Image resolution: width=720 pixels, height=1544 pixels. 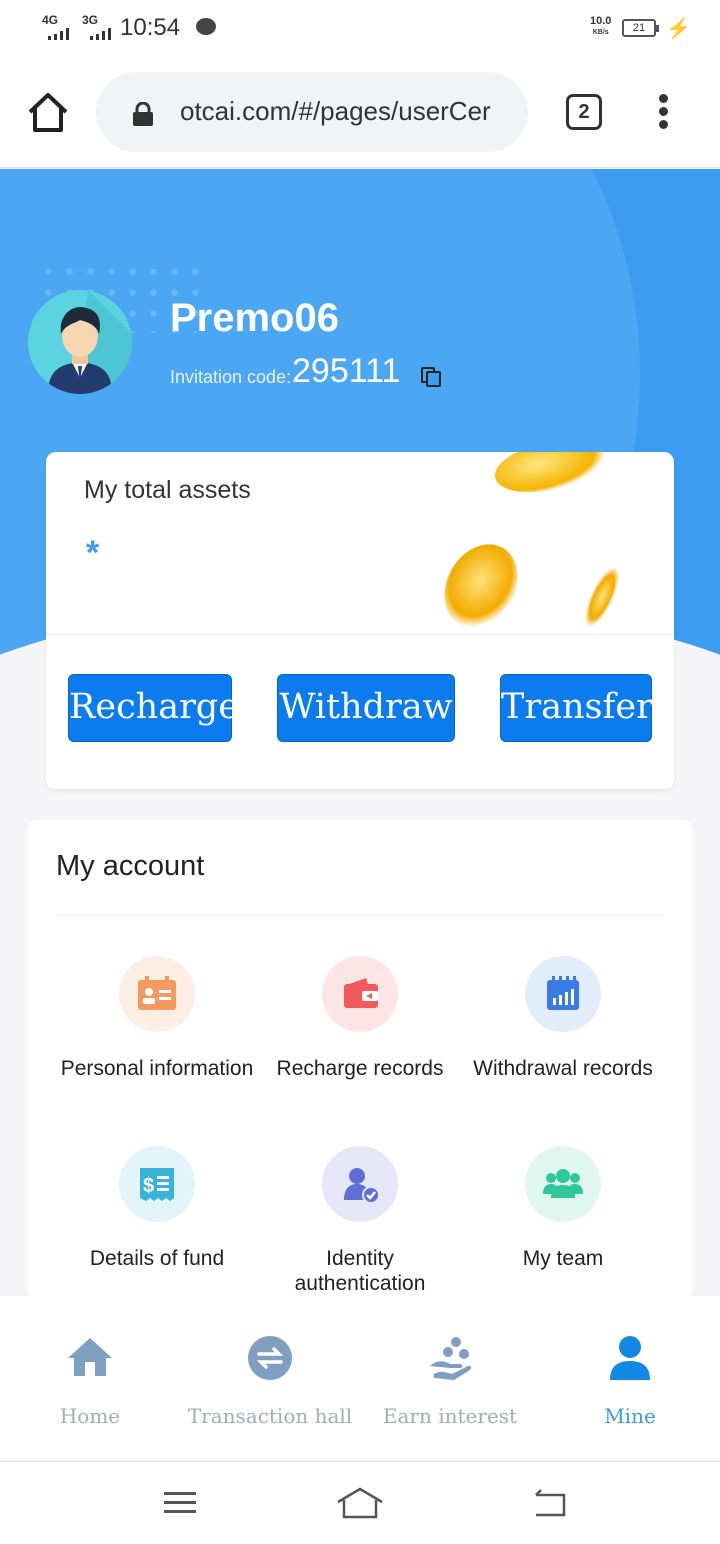 I want to click on nav-mine: Mine, so click(x=630, y=1378).